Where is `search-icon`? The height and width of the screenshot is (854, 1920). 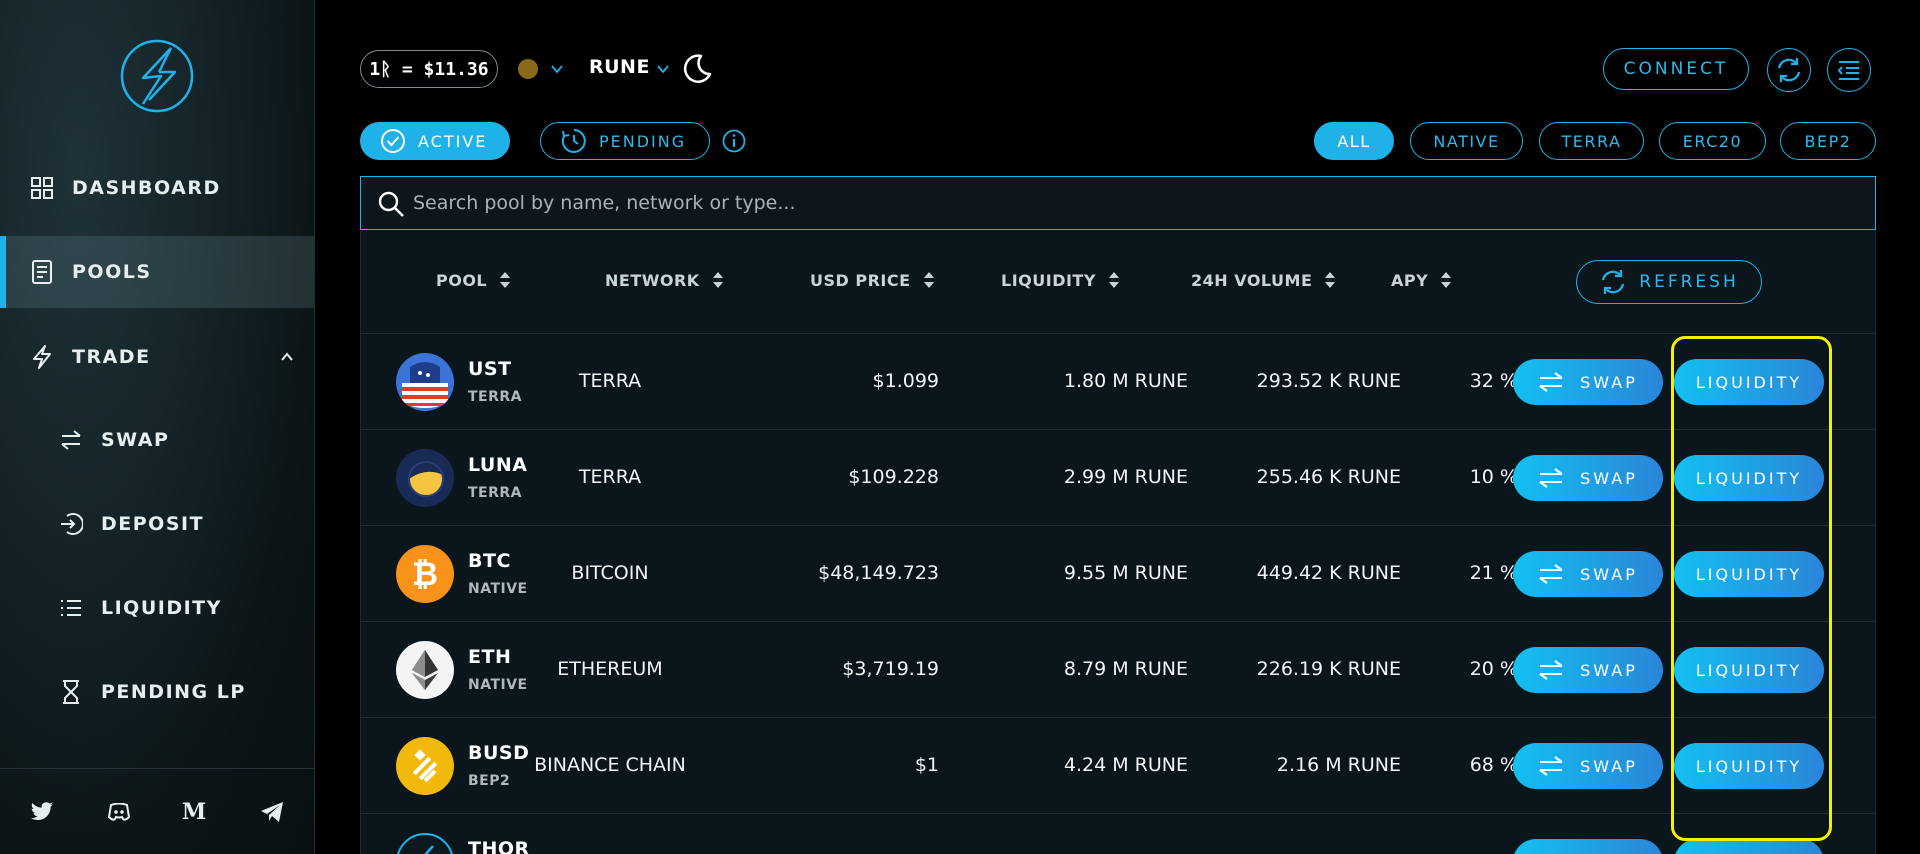
search-icon is located at coordinates (391, 204).